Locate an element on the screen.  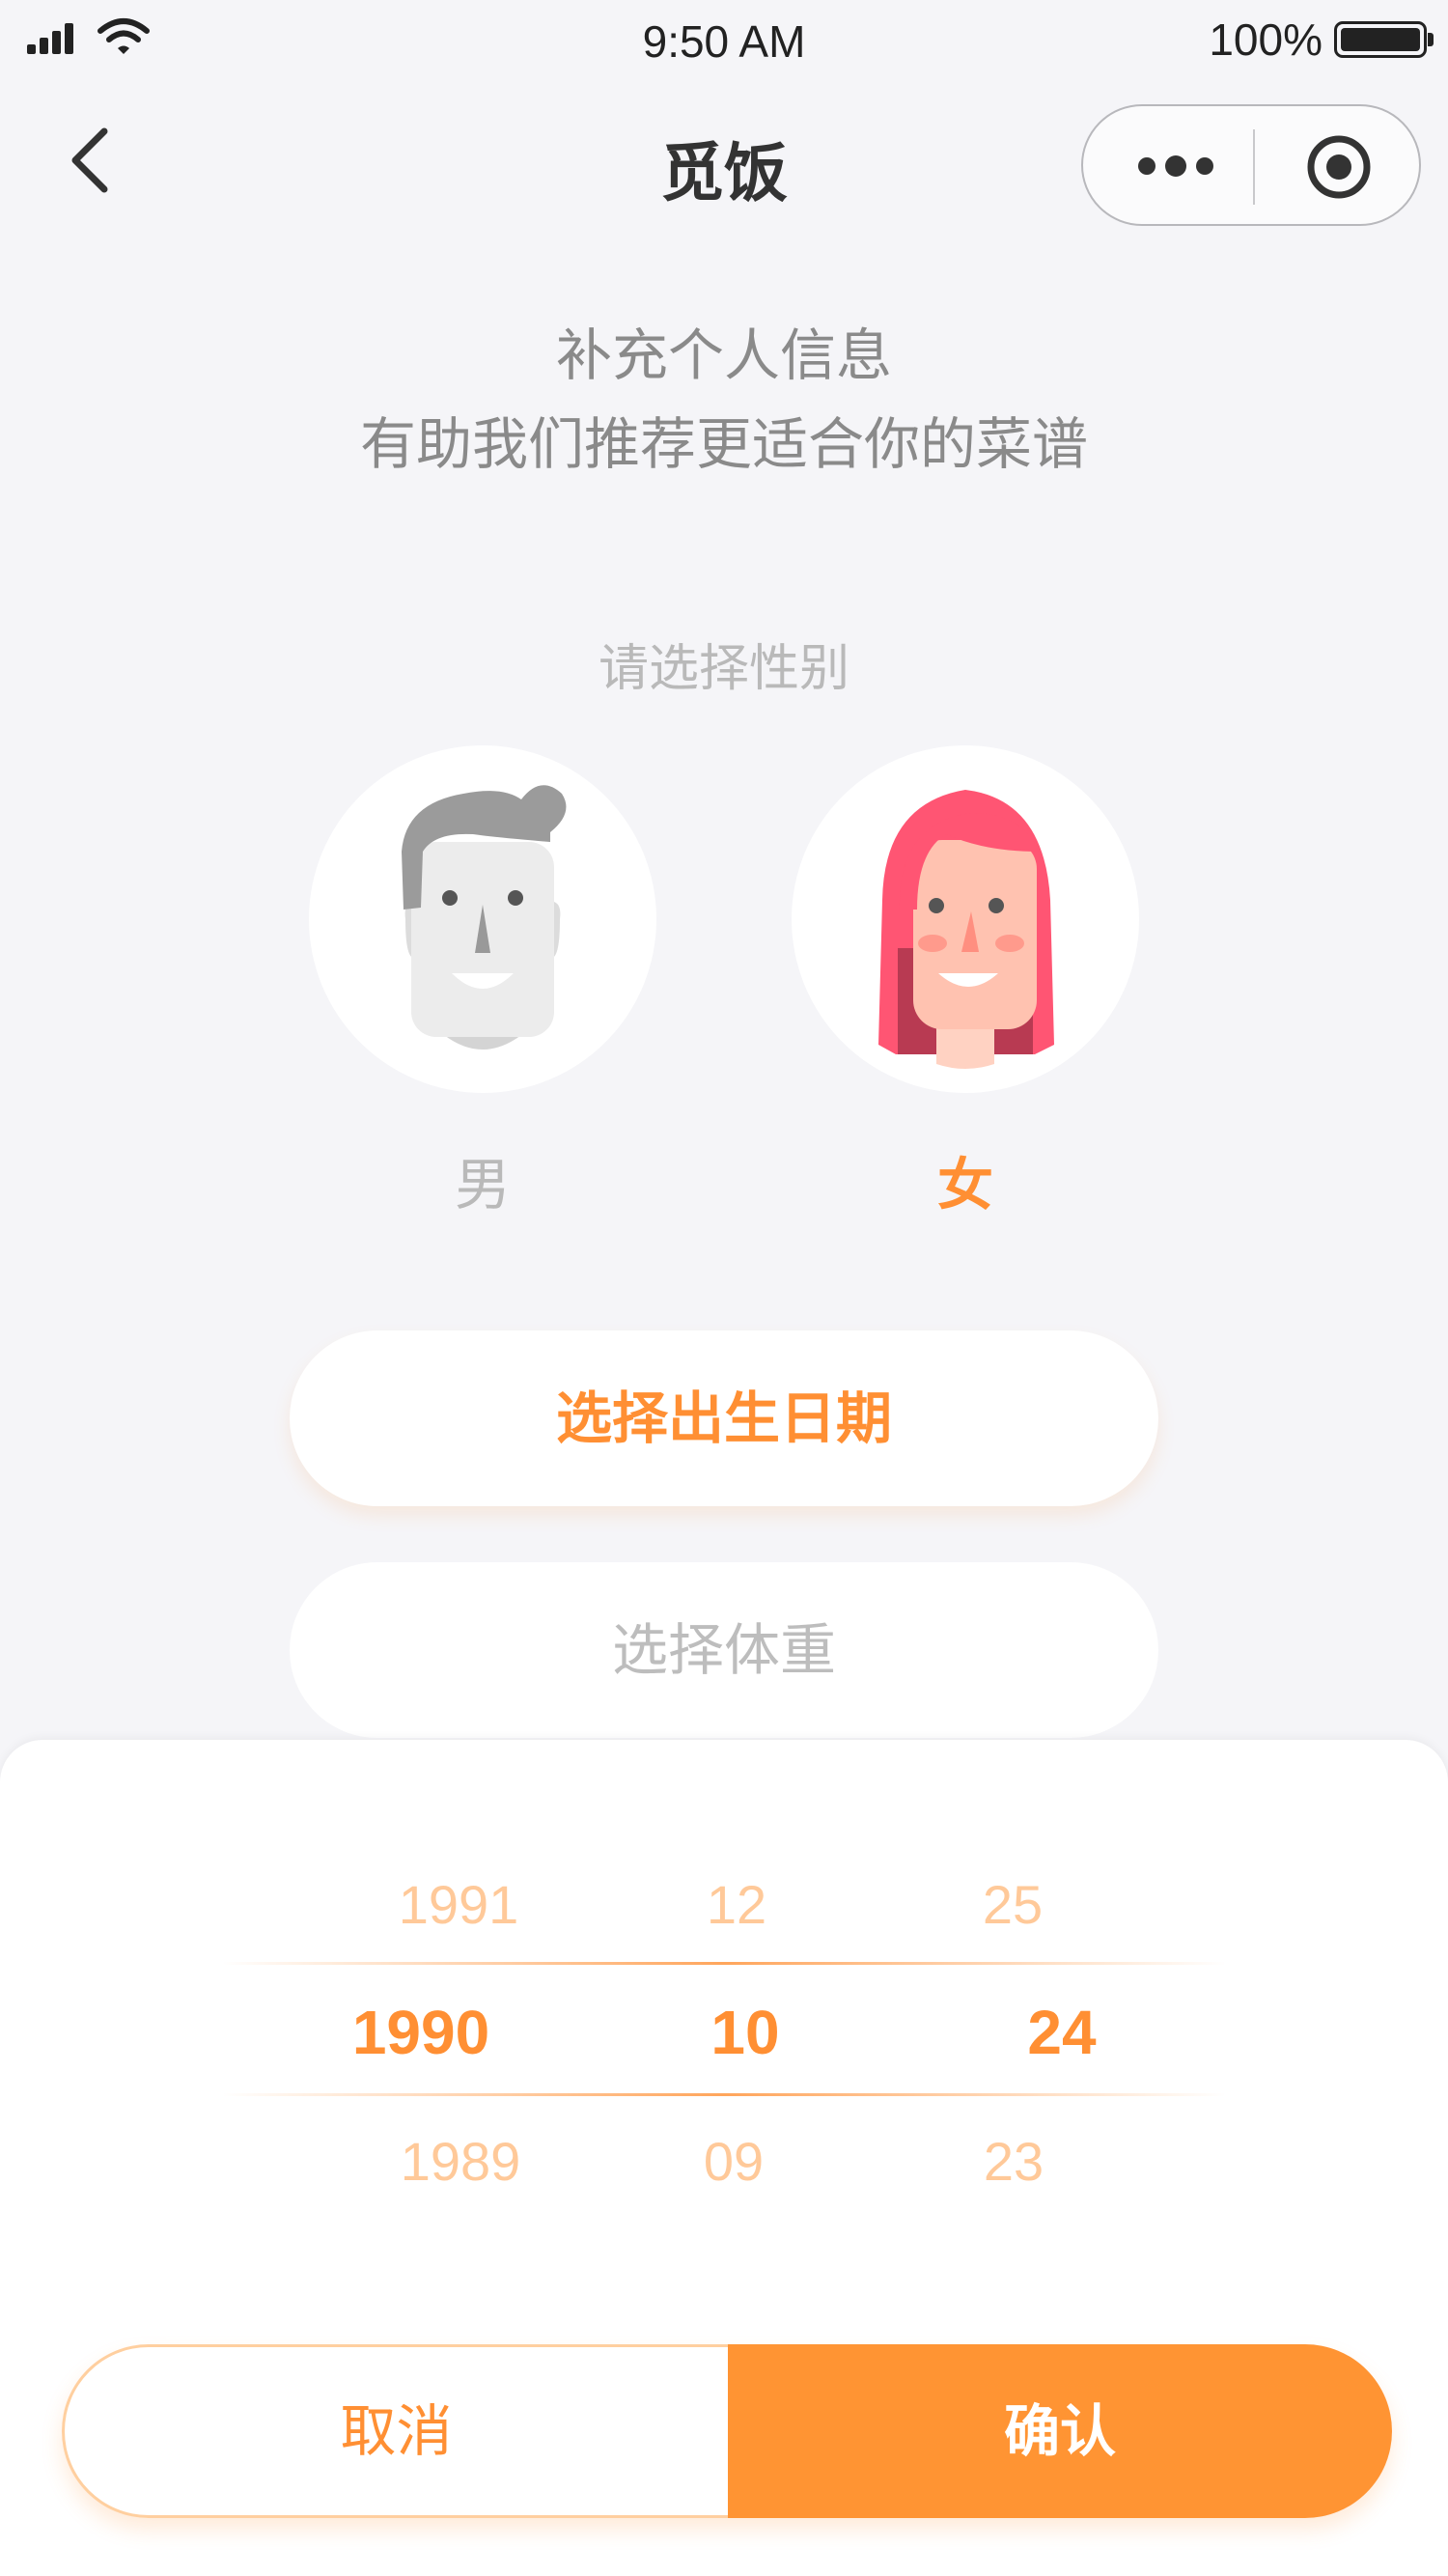
gender-prompt: 请选择性别 is located at coordinates (724, 669).